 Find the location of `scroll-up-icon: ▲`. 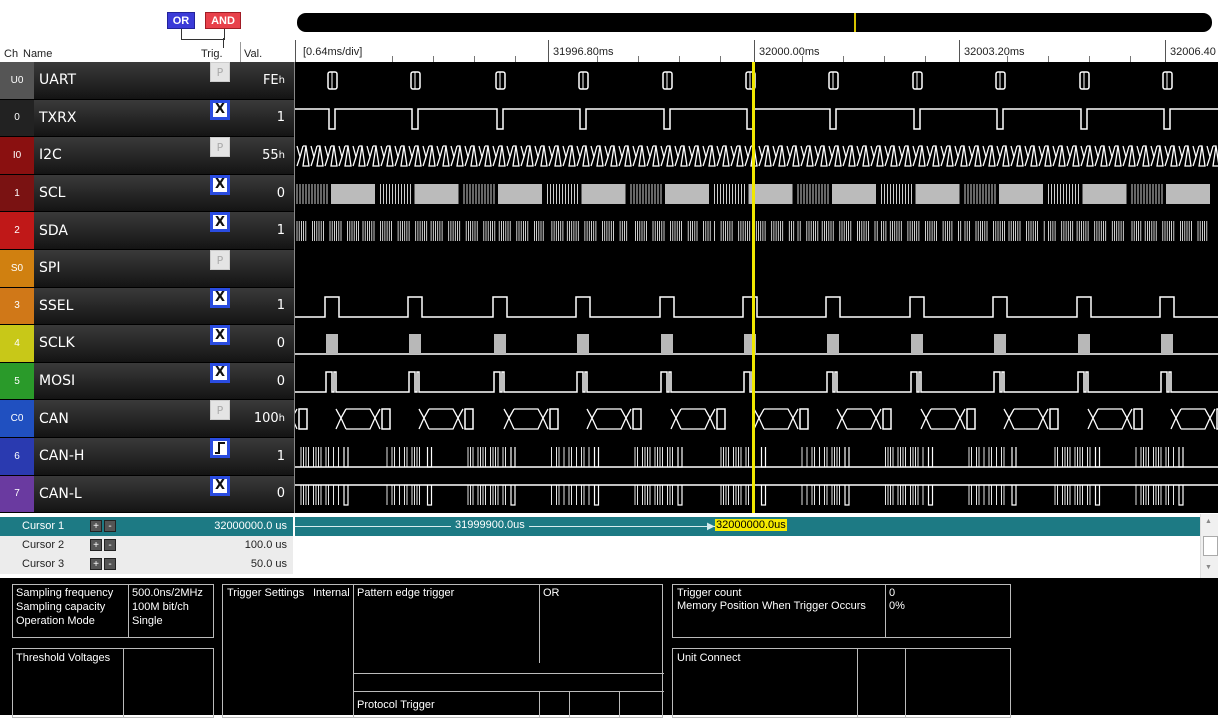

scroll-up-icon: ▲ is located at coordinates (1208, 521).